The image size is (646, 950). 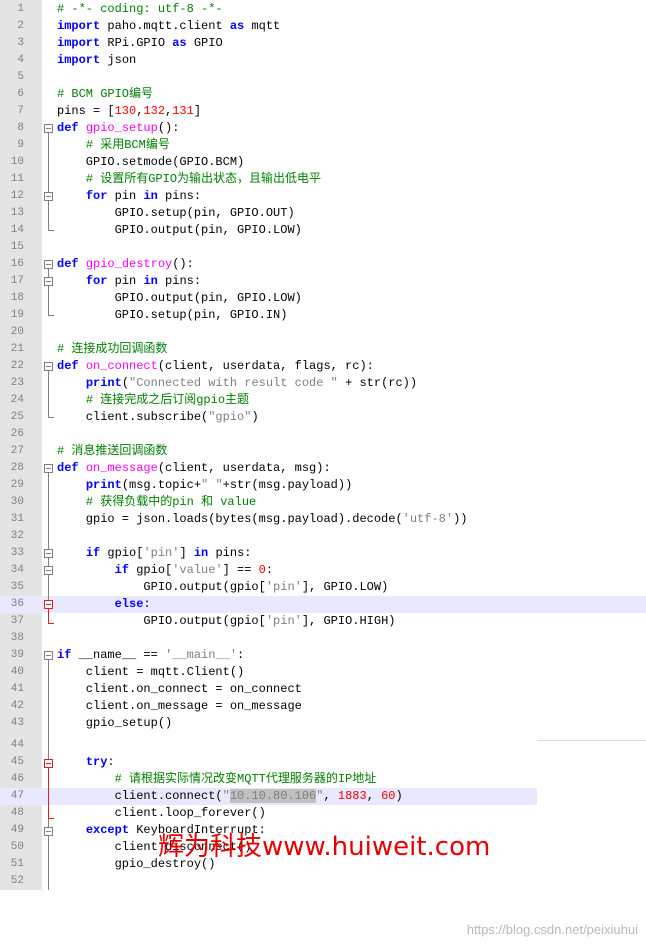 I want to click on code-text: # -*- coding: utf-8 -*-, so click(x=140, y=9).